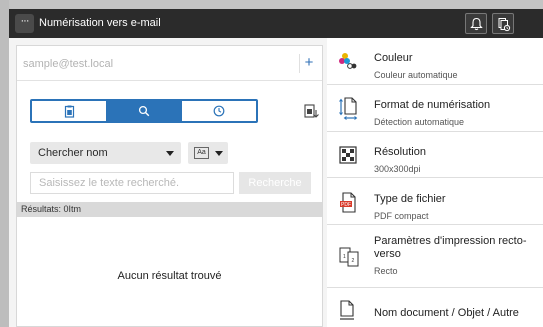  Describe the element at coordinates (346, 205) in the screenshot. I see `svg-text: PDF` at that location.